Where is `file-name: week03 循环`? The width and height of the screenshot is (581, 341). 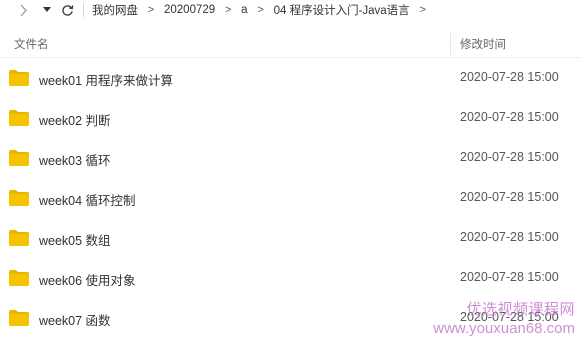
file-name: week03 循环 is located at coordinates (75, 159).